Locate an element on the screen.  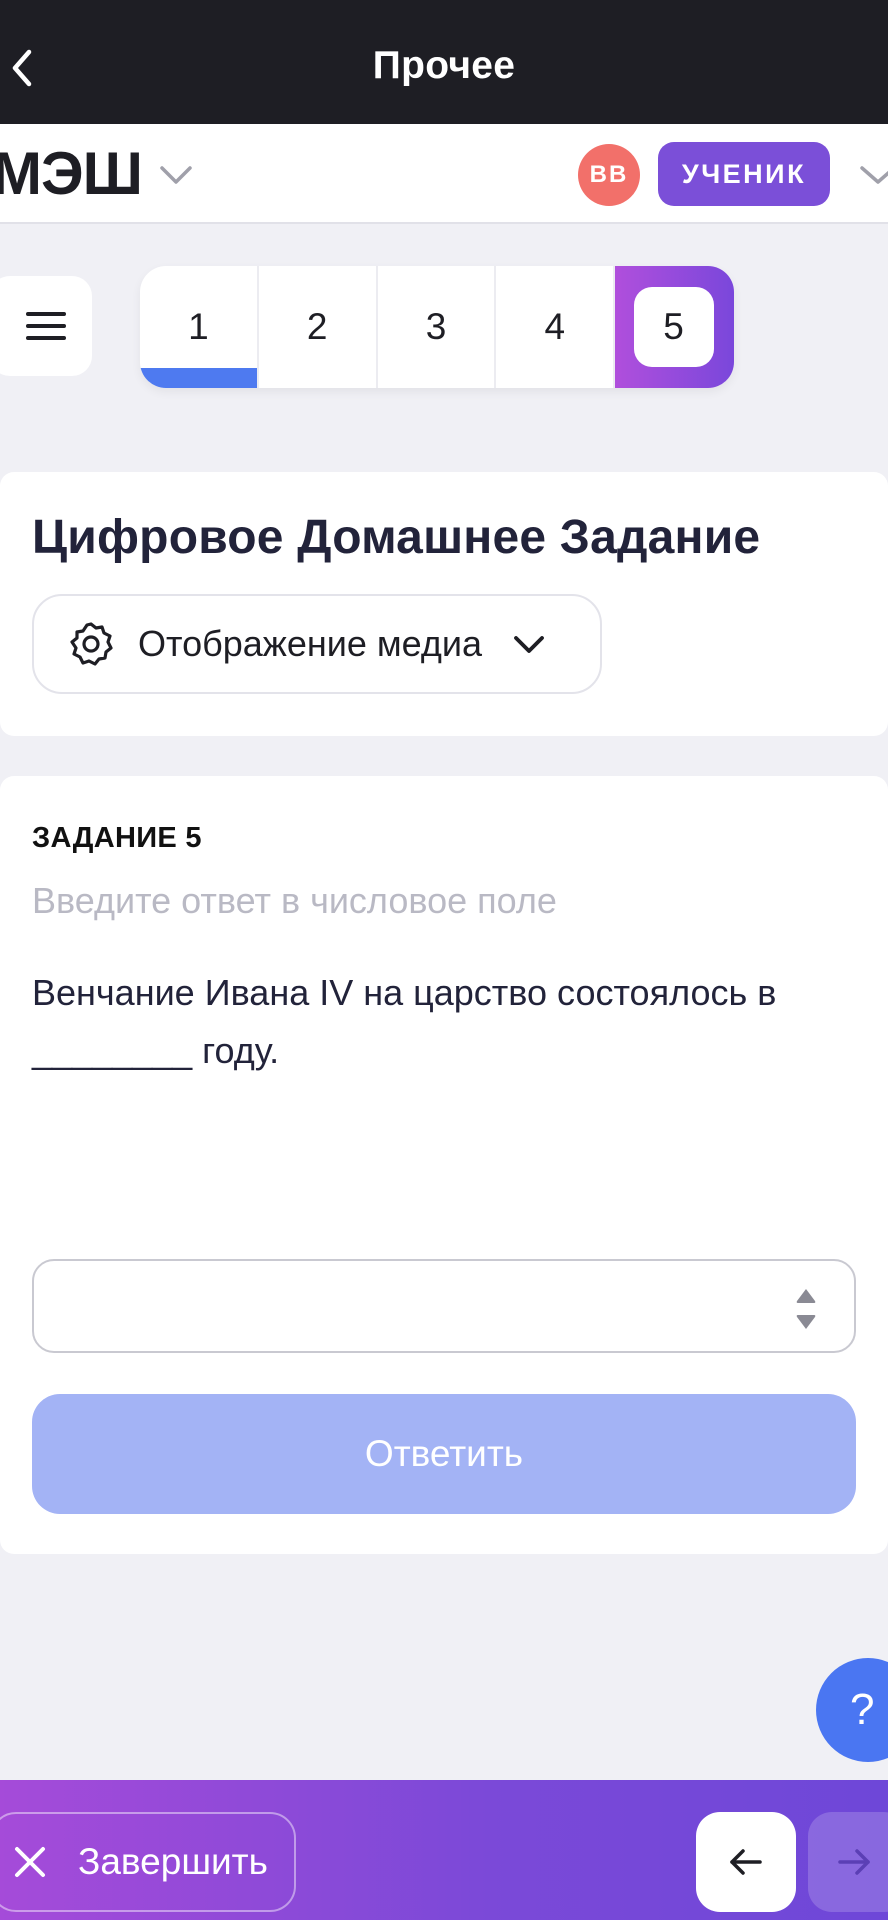
task-stepper: 1 2 3 4 5 is located at coordinates (437, 327).